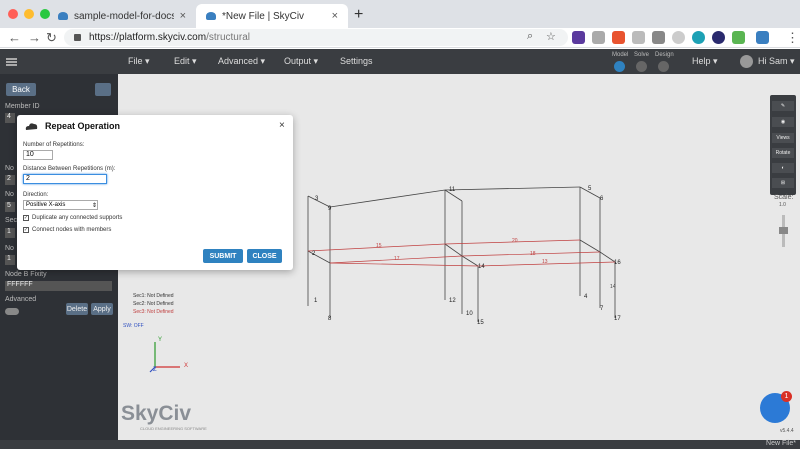  I want to click on views-button: Views, so click(783, 138).